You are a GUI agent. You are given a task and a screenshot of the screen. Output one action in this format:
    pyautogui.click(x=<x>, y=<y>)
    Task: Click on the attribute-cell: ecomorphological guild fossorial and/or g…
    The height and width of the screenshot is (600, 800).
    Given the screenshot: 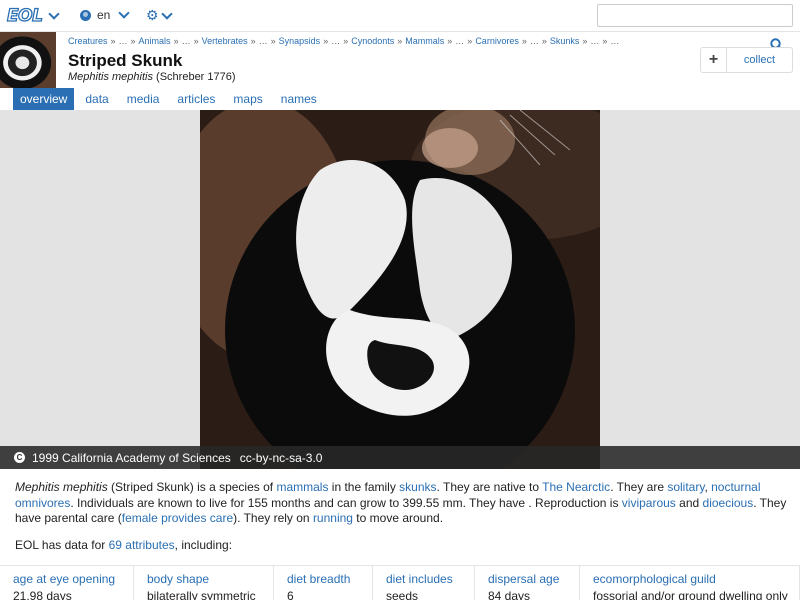 What is the action you would take?
    pyautogui.click(x=690, y=583)
    